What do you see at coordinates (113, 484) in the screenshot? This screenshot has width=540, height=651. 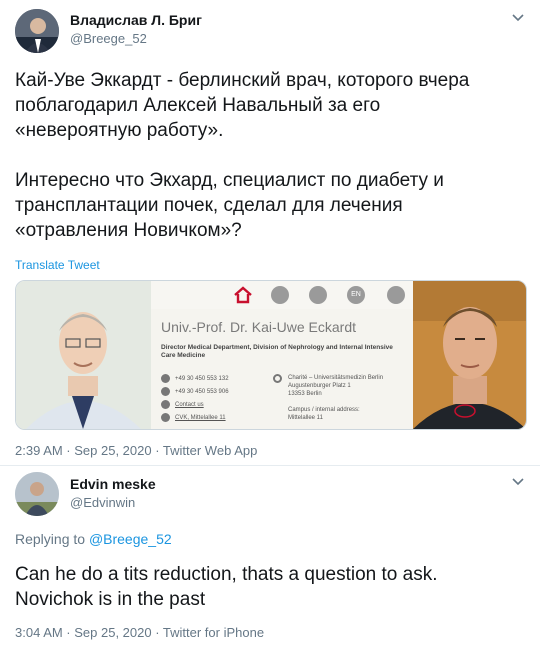 I see `reply-author-name: Edvin meske` at bounding box center [113, 484].